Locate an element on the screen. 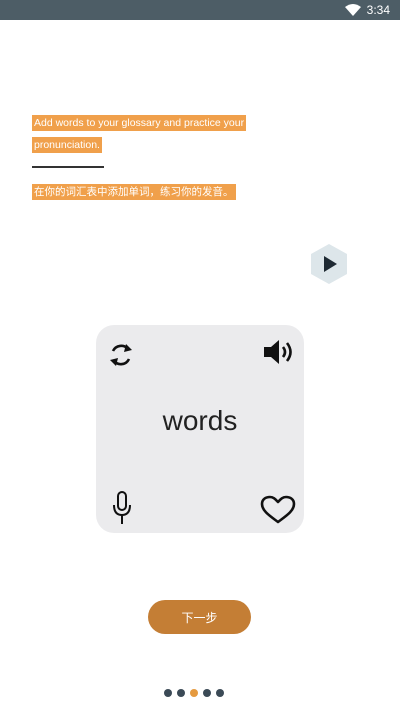  wifi-icon is located at coordinates (352, 10).